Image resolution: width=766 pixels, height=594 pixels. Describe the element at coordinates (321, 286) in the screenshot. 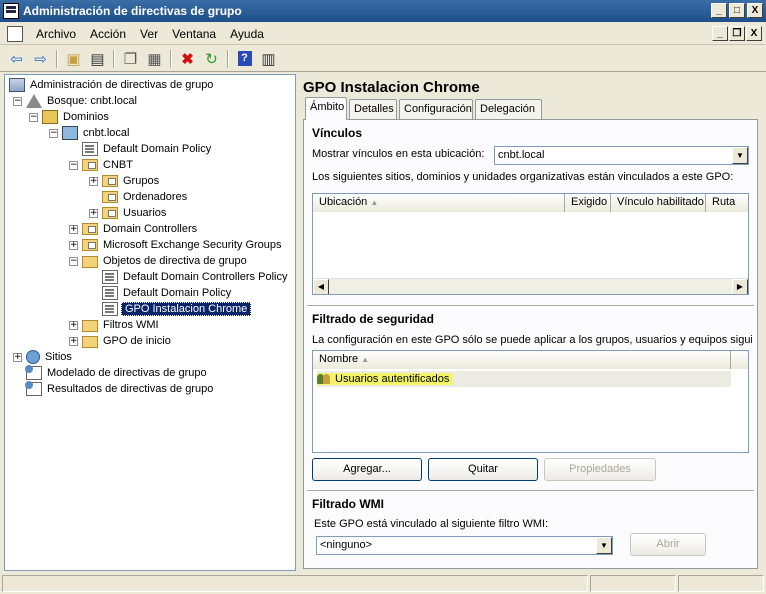

I see `scroll-left-icon: ◀` at that location.